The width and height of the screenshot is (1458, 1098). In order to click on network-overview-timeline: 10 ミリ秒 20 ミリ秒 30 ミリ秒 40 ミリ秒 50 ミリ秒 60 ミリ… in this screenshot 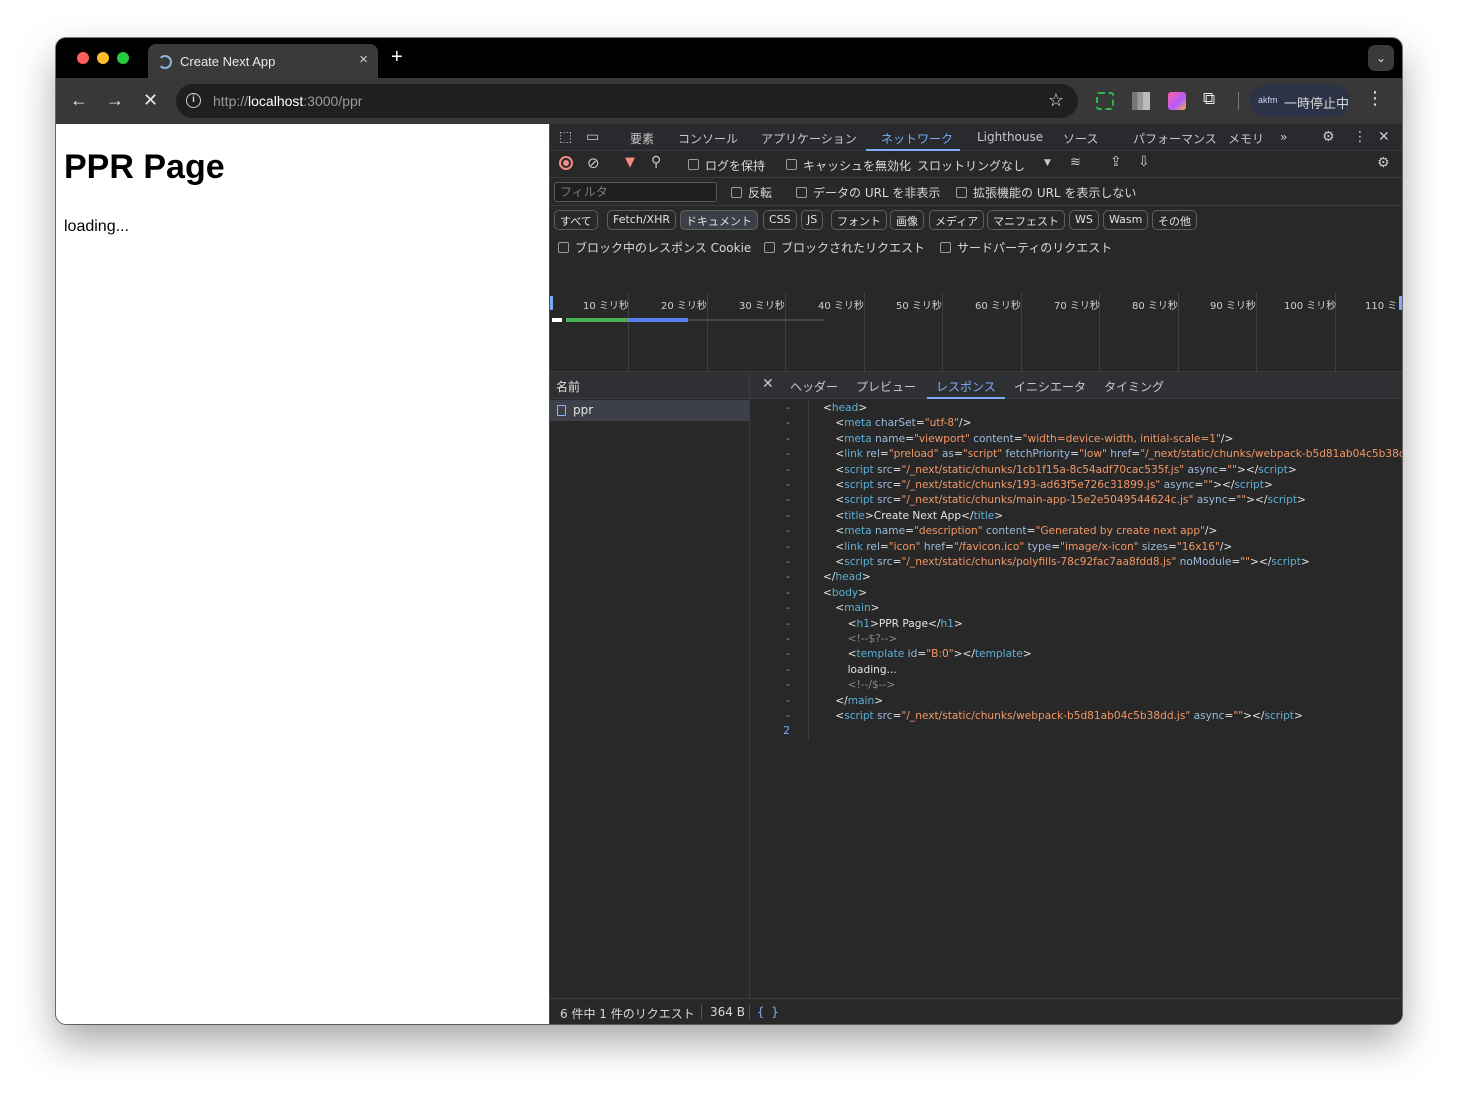, I will do `click(976, 332)`.